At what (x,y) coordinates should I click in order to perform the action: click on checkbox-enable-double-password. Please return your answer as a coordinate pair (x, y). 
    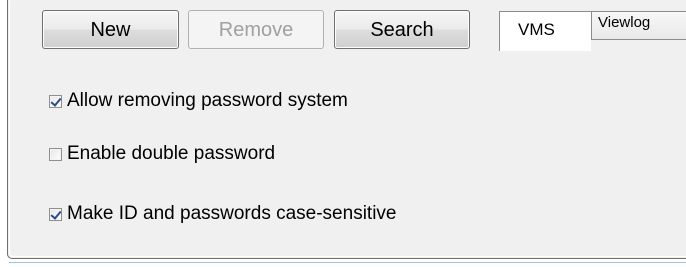
    Looking at the image, I should click on (55, 154).